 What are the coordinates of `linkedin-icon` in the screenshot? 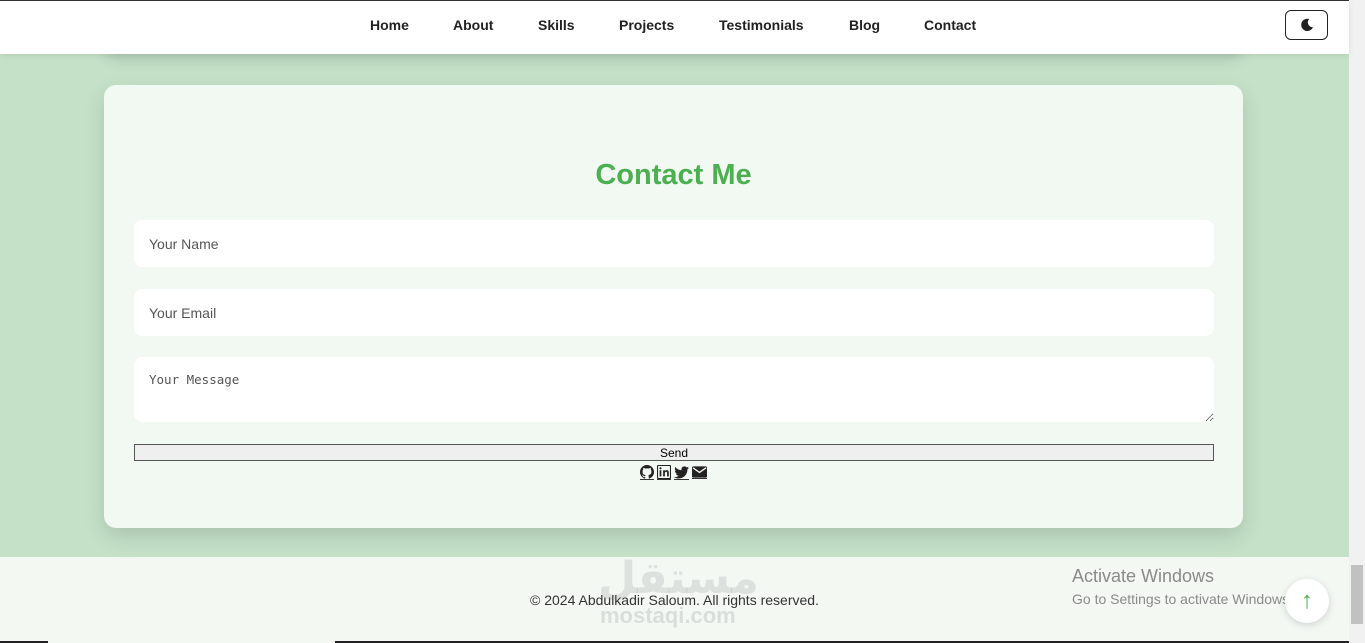 It's located at (664, 472).